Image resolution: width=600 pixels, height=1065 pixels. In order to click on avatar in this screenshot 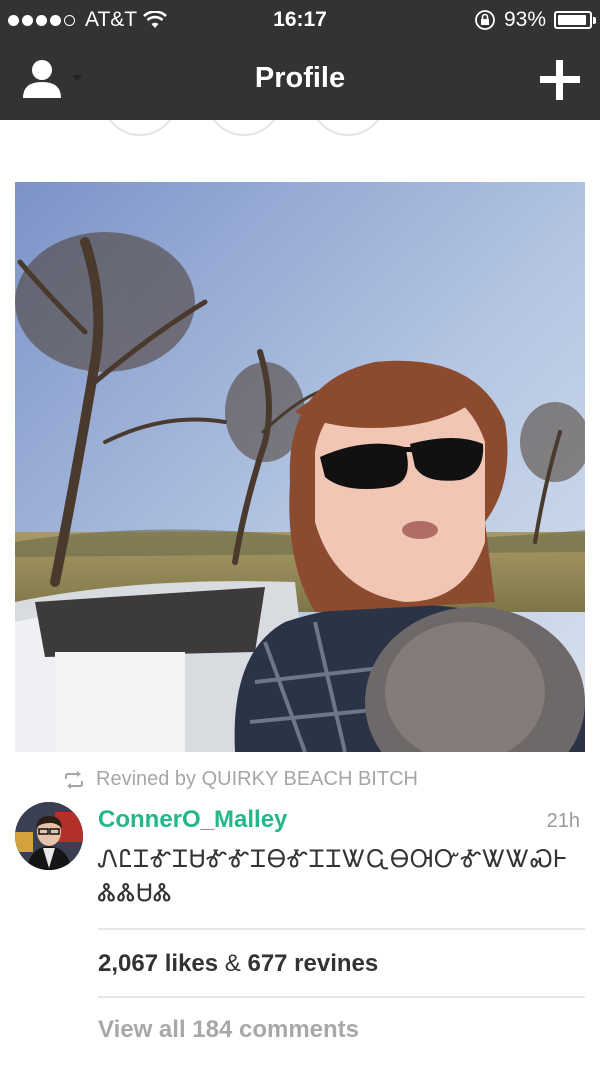, I will do `click(49, 836)`.